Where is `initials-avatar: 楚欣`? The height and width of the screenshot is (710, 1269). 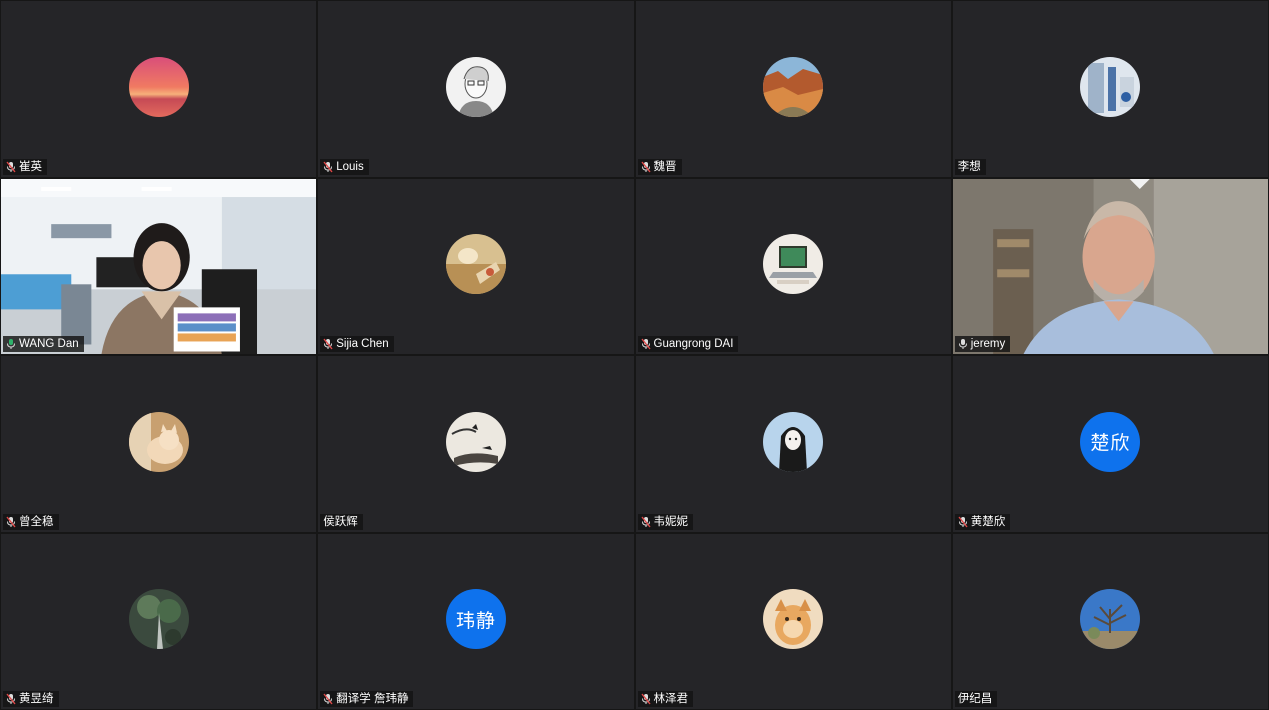 initials-avatar: 楚欣 is located at coordinates (1110, 441).